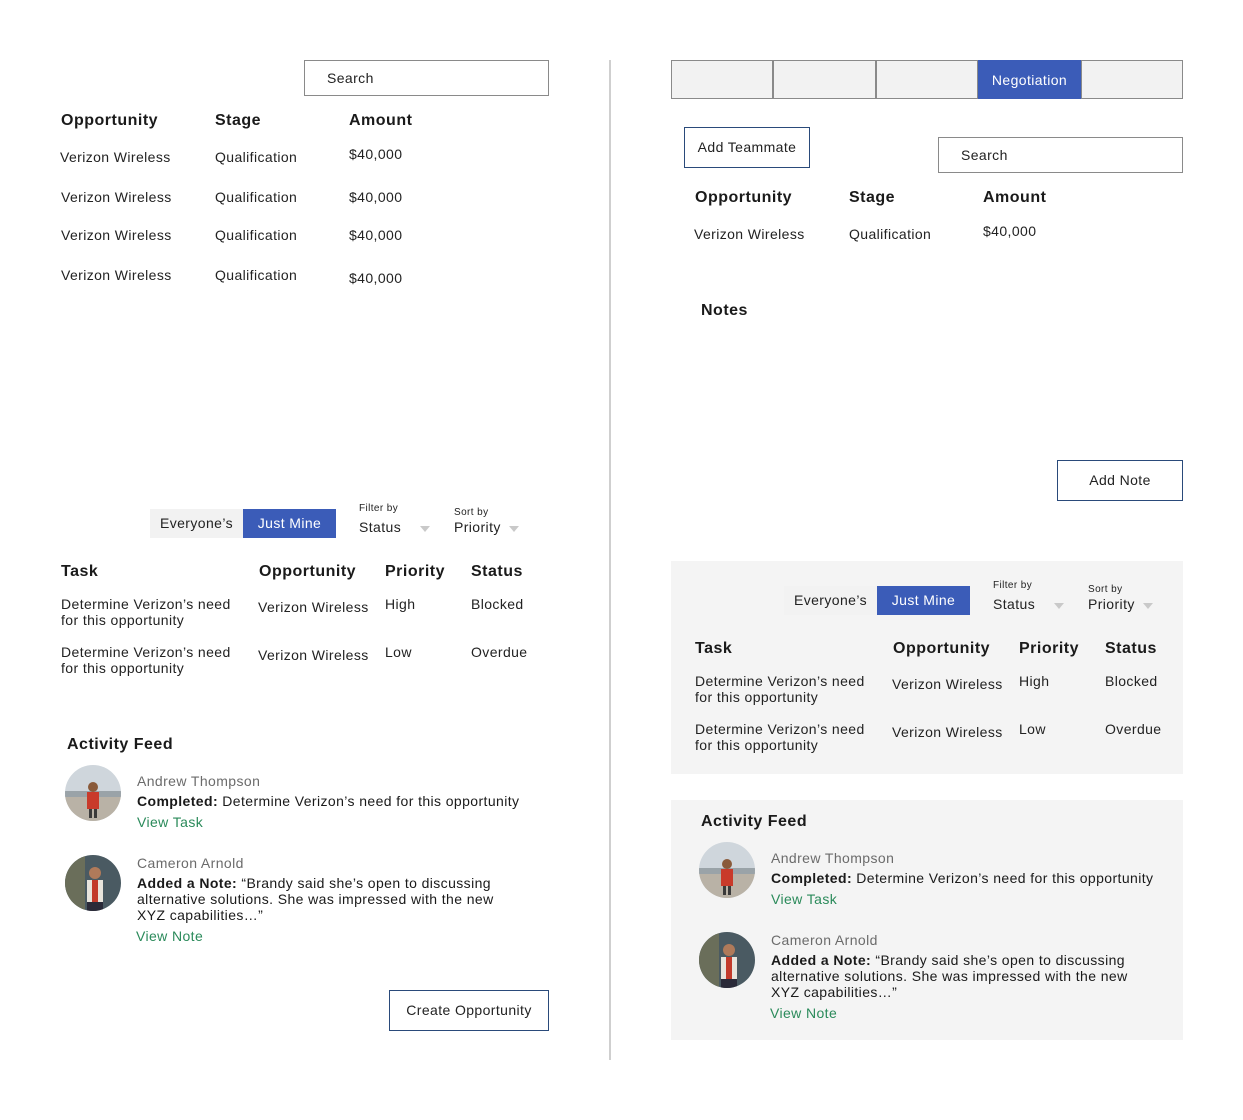  What do you see at coordinates (724, 310) in the screenshot?
I see `notes-title: Notes` at bounding box center [724, 310].